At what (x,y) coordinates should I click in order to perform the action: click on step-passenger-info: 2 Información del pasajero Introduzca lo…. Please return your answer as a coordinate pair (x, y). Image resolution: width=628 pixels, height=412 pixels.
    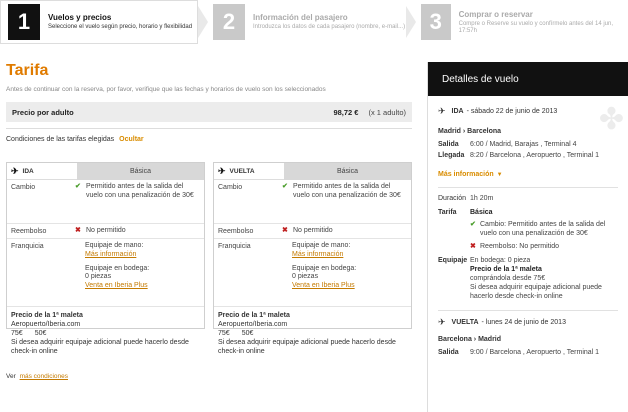
    Looking at the image, I should click on (306, 22).